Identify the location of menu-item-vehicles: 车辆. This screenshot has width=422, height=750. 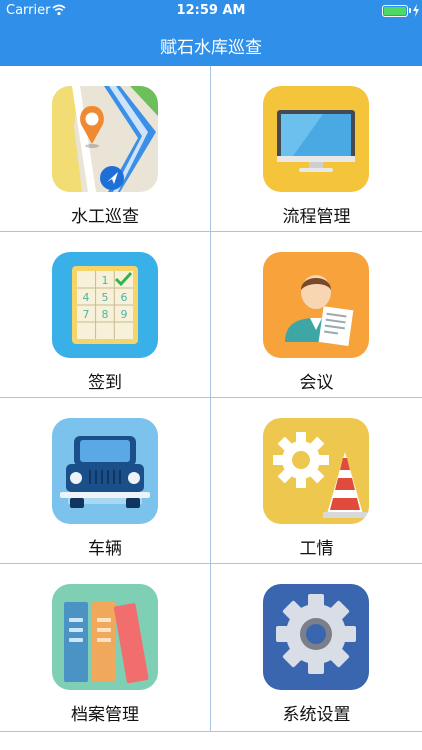
(105, 481).